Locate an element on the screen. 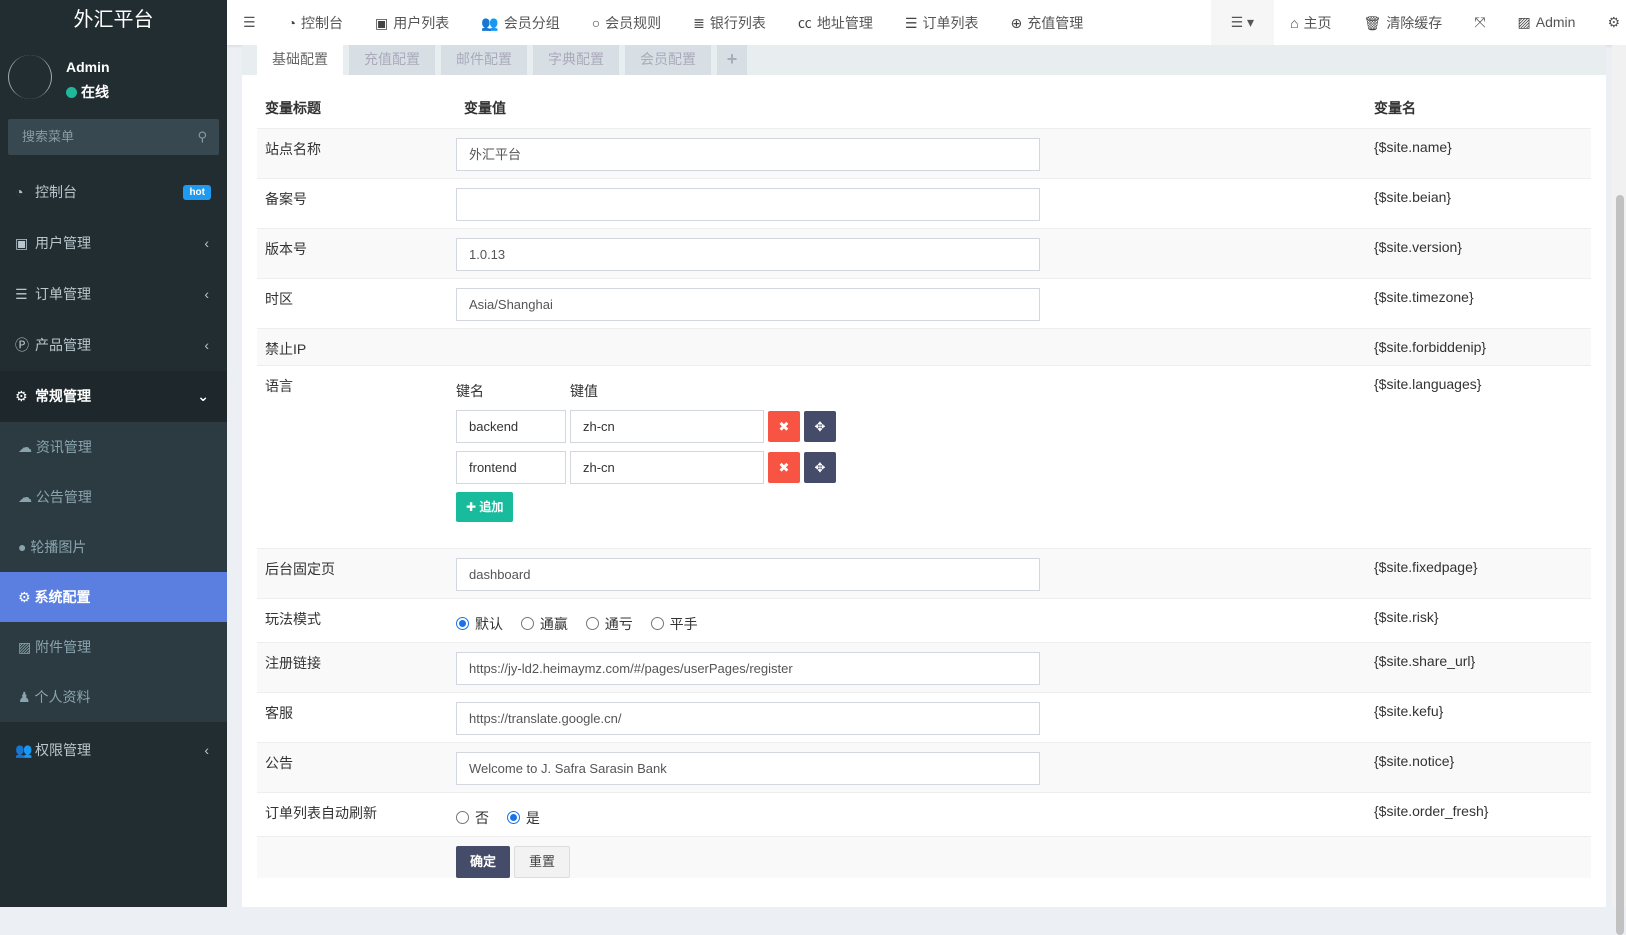 The width and height of the screenshot is (1626, 935). header-var: 变量名 is located at coordinates (1395, 108).